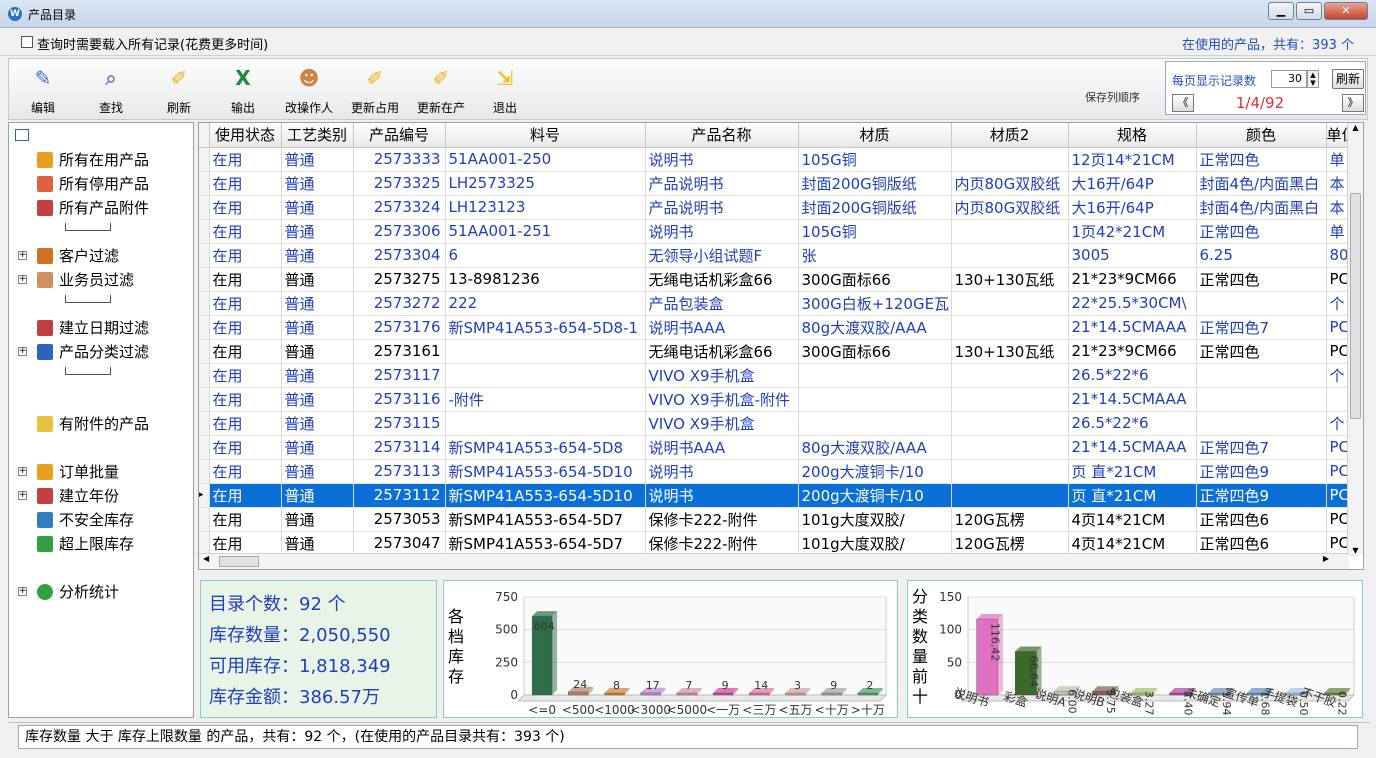  I want to click on table-cell: 101g大度双胶/, so click(875, 543).